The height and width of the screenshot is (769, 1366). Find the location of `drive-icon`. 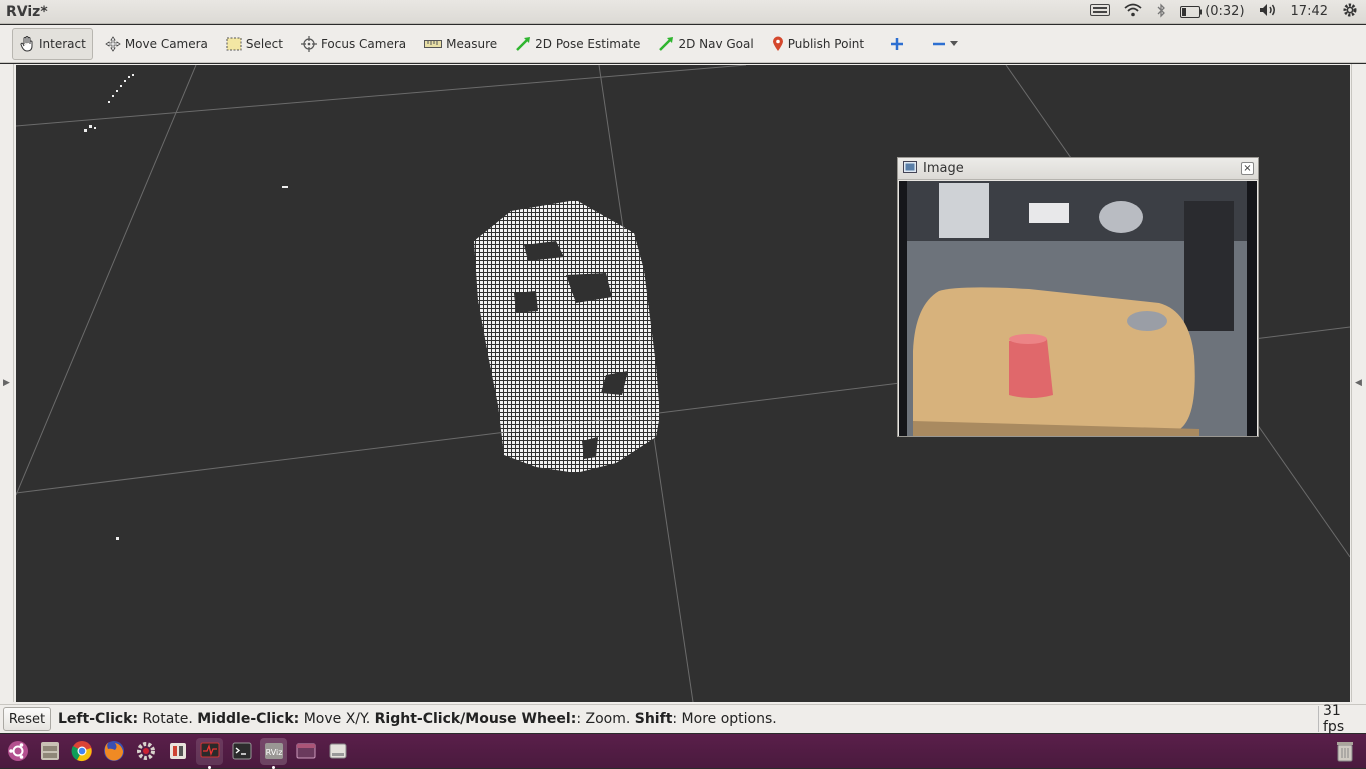

drive-icon is located at coordinates (337, 751).